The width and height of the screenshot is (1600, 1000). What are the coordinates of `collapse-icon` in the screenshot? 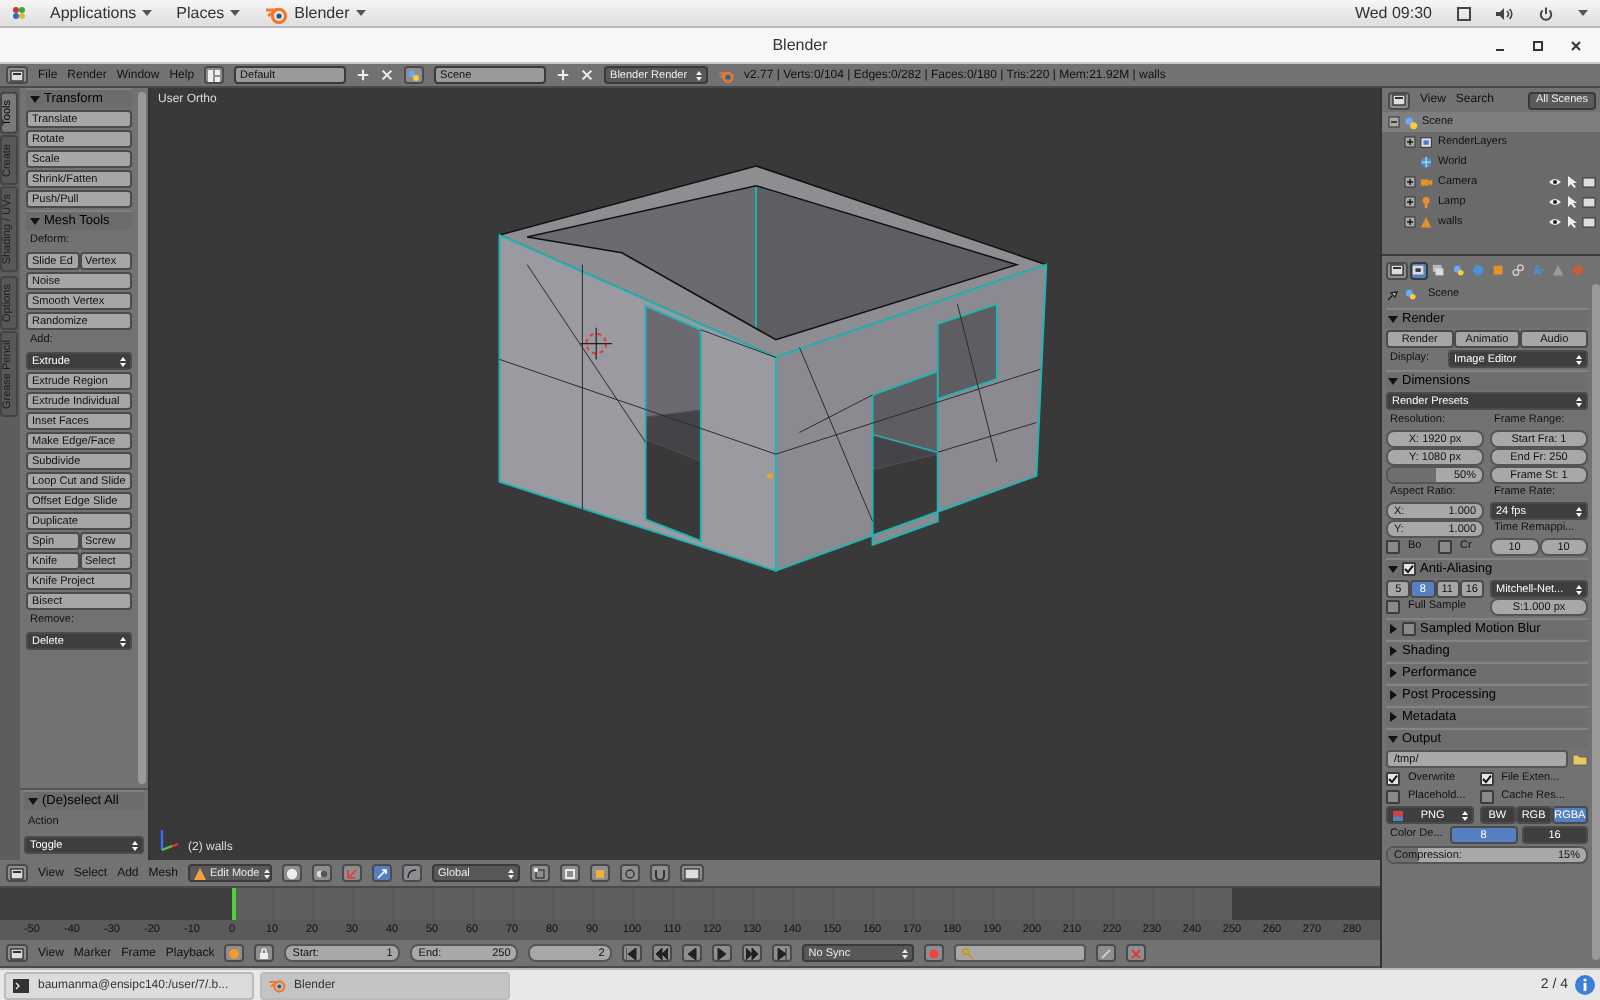 It's located at (1394, 122).